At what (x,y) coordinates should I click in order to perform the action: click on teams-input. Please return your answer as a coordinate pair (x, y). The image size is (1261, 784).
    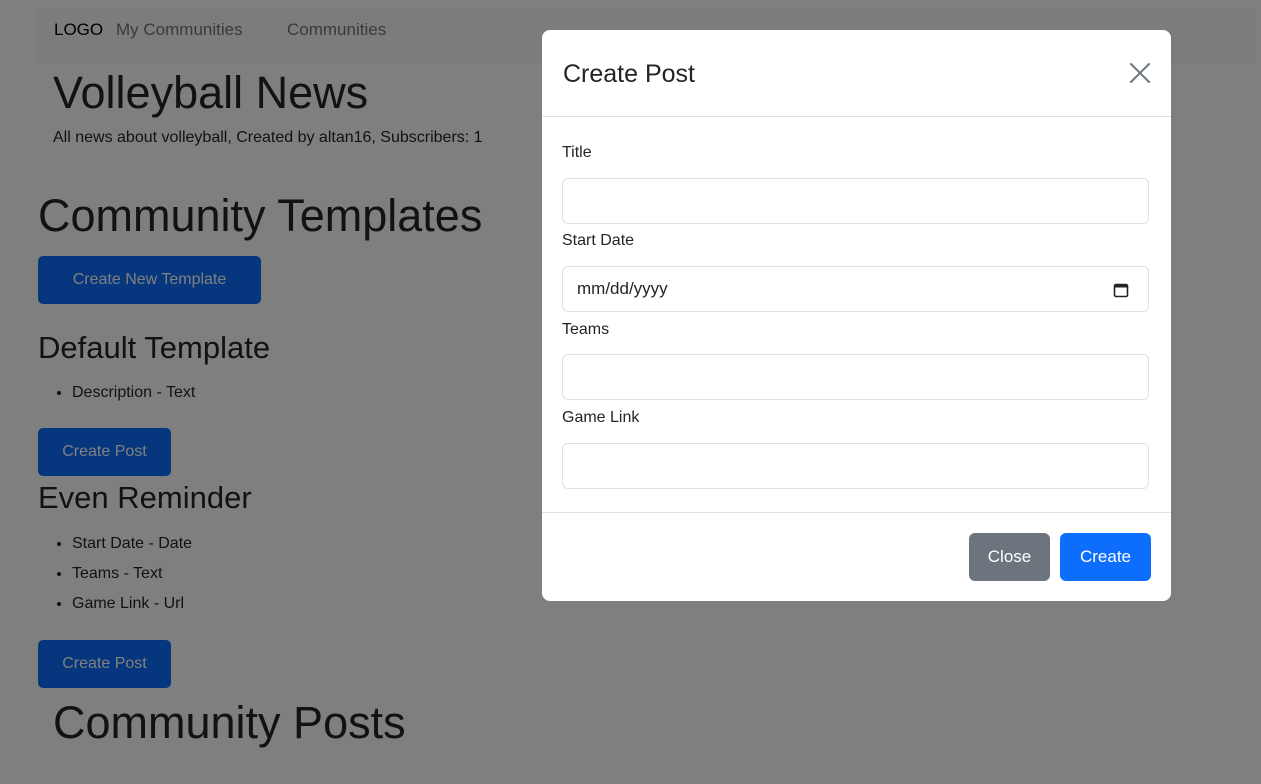
    Looking at the image, I should click on (855, 377).